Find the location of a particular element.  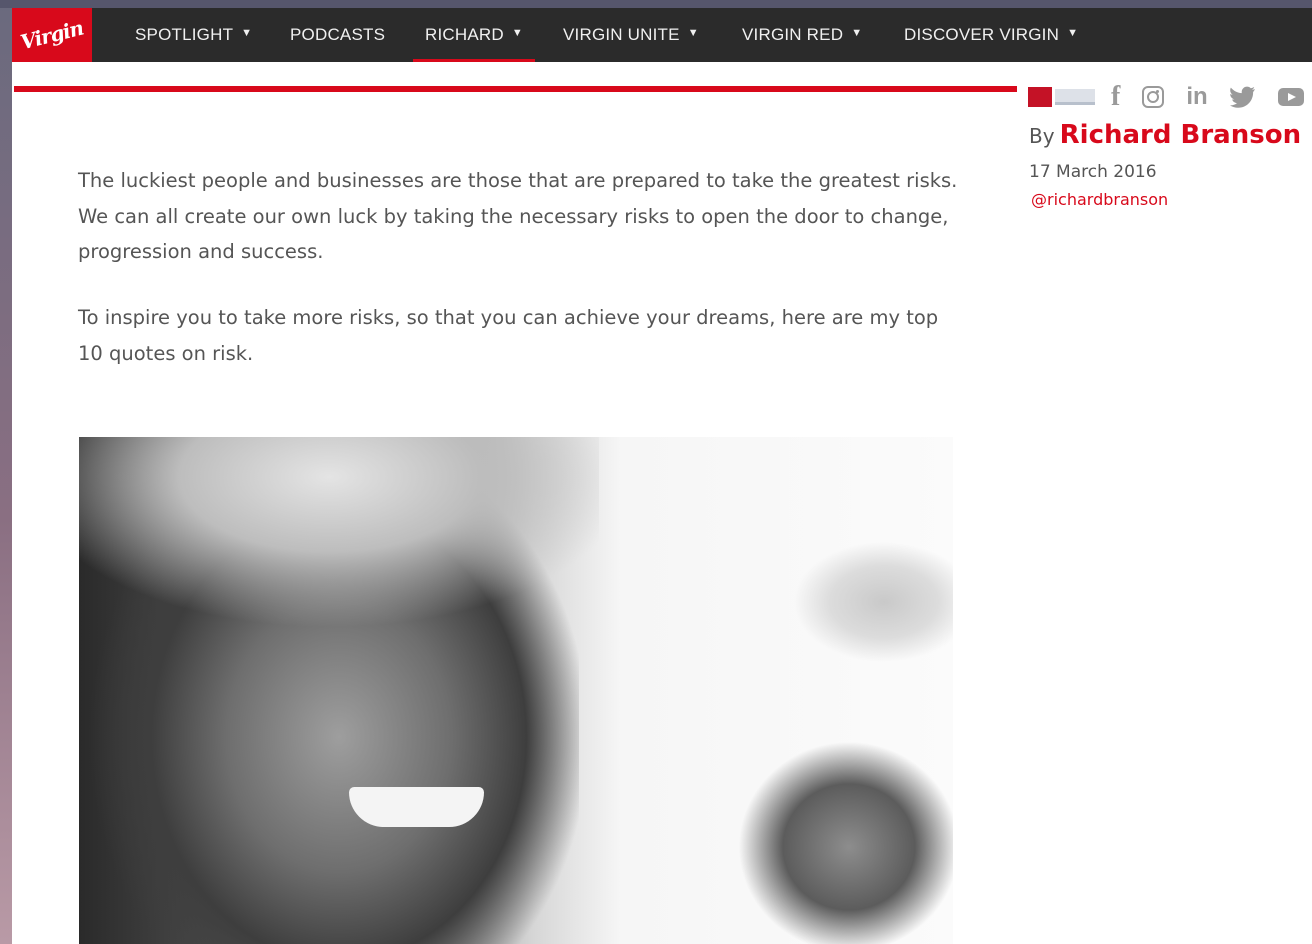

instagram-icon is located at coordinates (1153, 97).